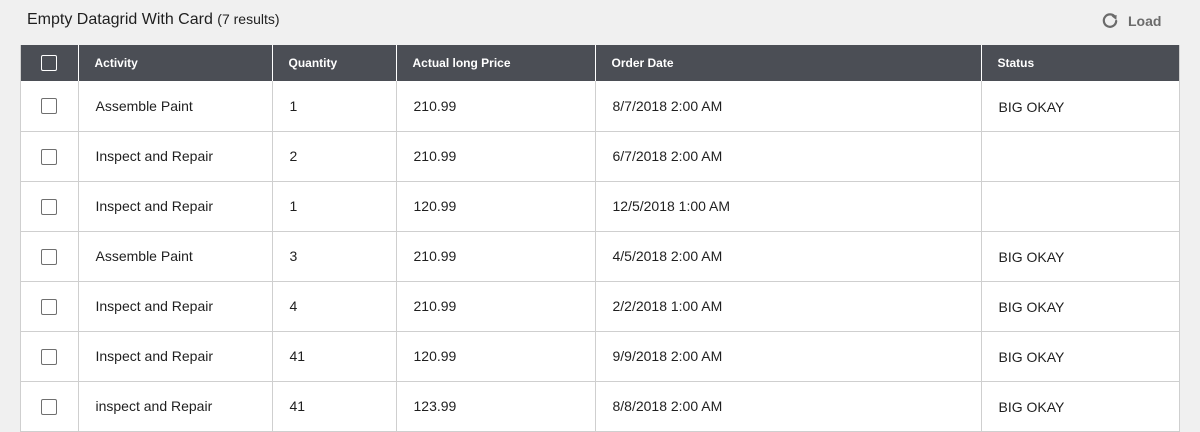  Describe the element at coordinates (175, 63) in the screenshot. I see `column-header-activity: Activity` at that location.